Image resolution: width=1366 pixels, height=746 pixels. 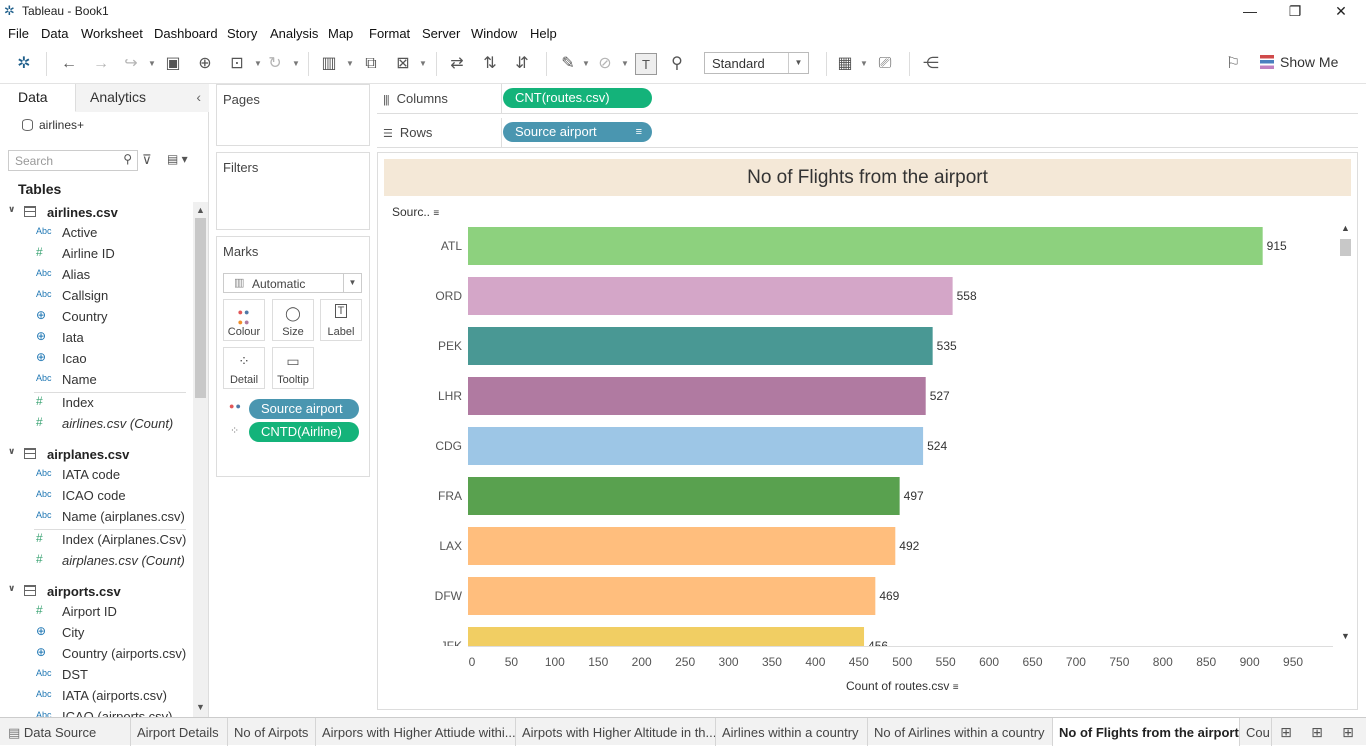 I want to click on columns-shelf: ||| Columns CNT(routes.csv), so click(x=867, y=99).